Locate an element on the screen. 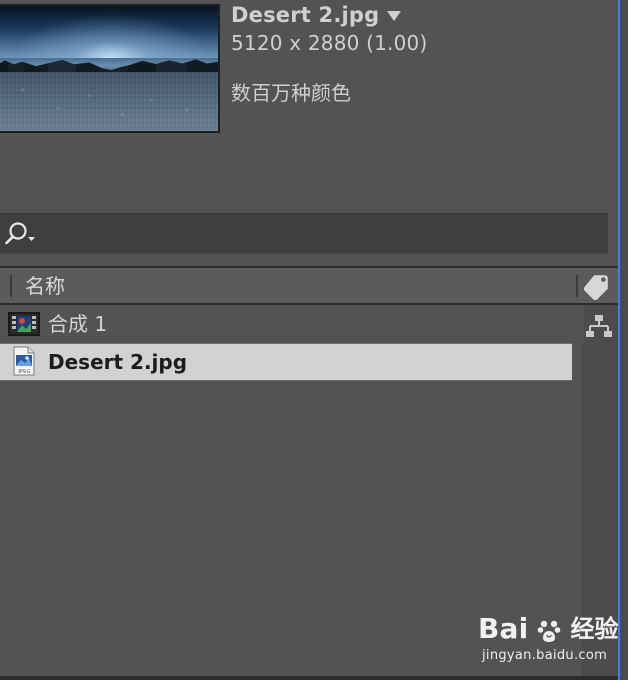 The height and width of the screenshot is (680, 628). column-name-label: 名称 is located at coordinates (45, 286).